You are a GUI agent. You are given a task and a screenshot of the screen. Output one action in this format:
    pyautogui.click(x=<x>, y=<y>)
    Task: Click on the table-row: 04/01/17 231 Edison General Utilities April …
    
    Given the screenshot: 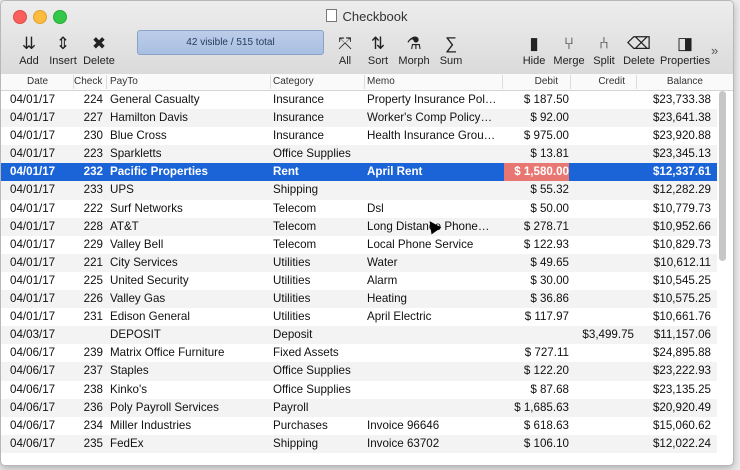 What is the action you would take?
    pyautogui.click(x=359, y=317)
    